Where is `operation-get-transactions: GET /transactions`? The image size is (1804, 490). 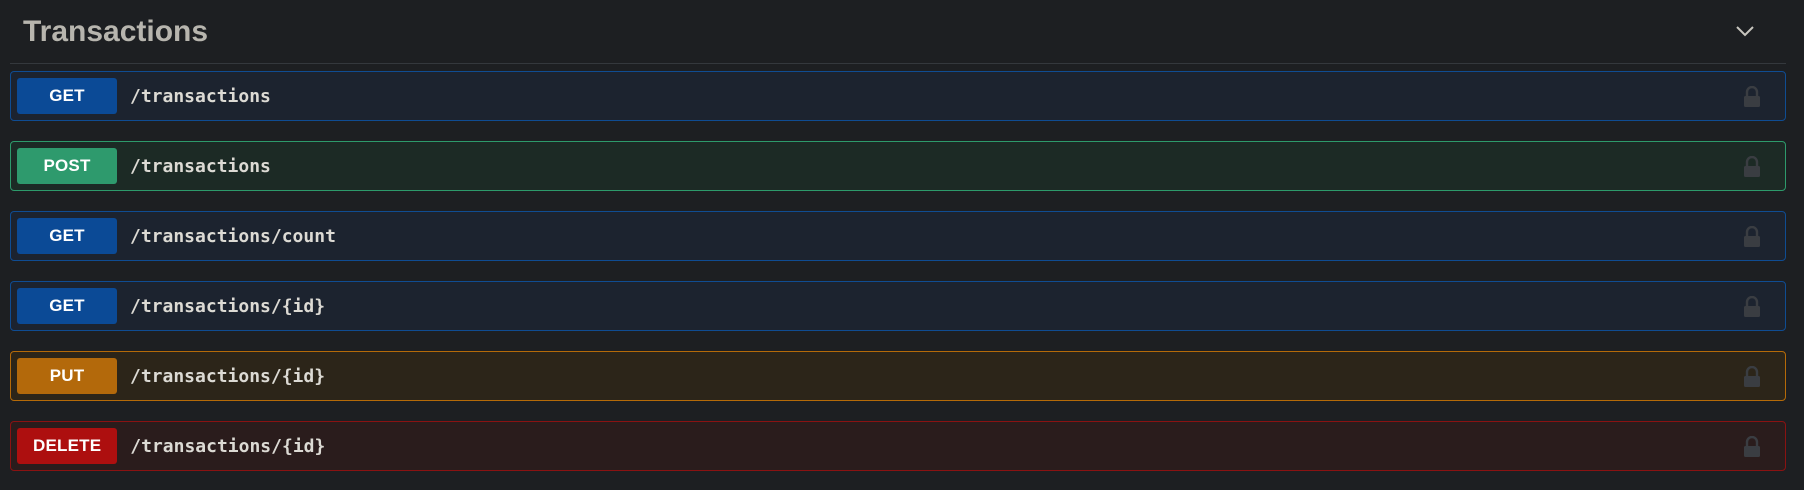
operation-get-transactions: GET /transactions is located at coordinates (898, 96).